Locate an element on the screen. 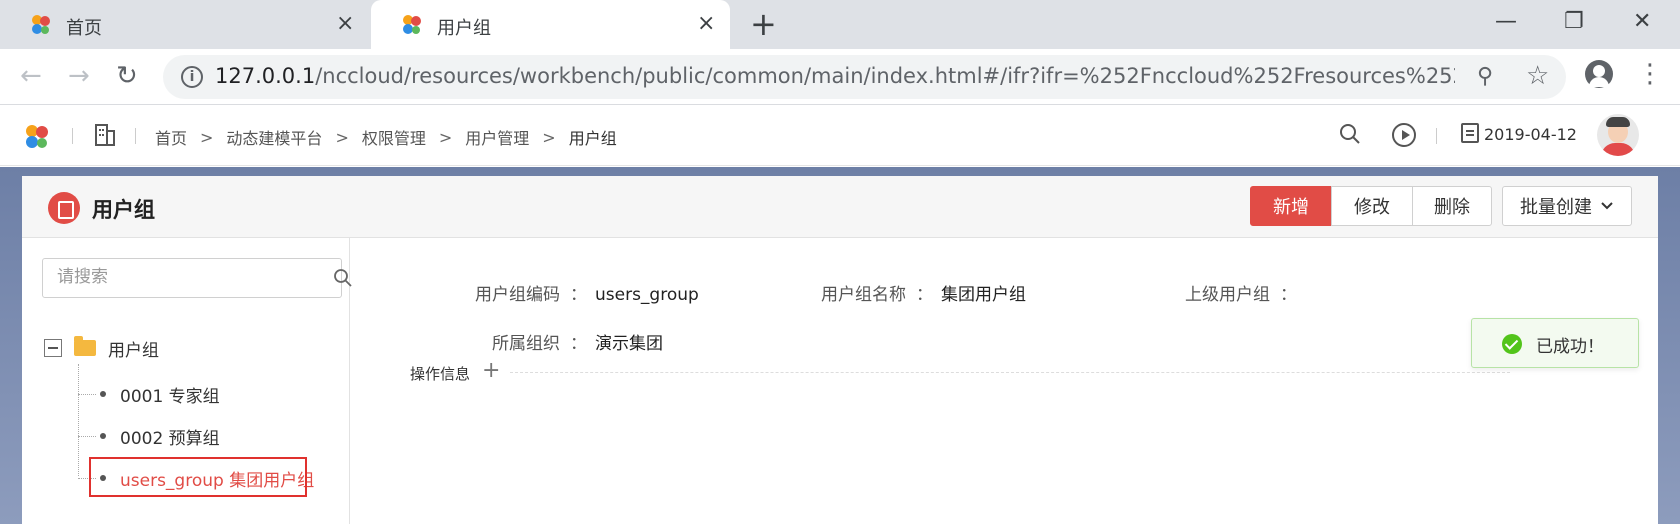 This screenshot has height=524, width=1680. field-parent-group: 上级用户组： is located at coordinates (1242, 292).